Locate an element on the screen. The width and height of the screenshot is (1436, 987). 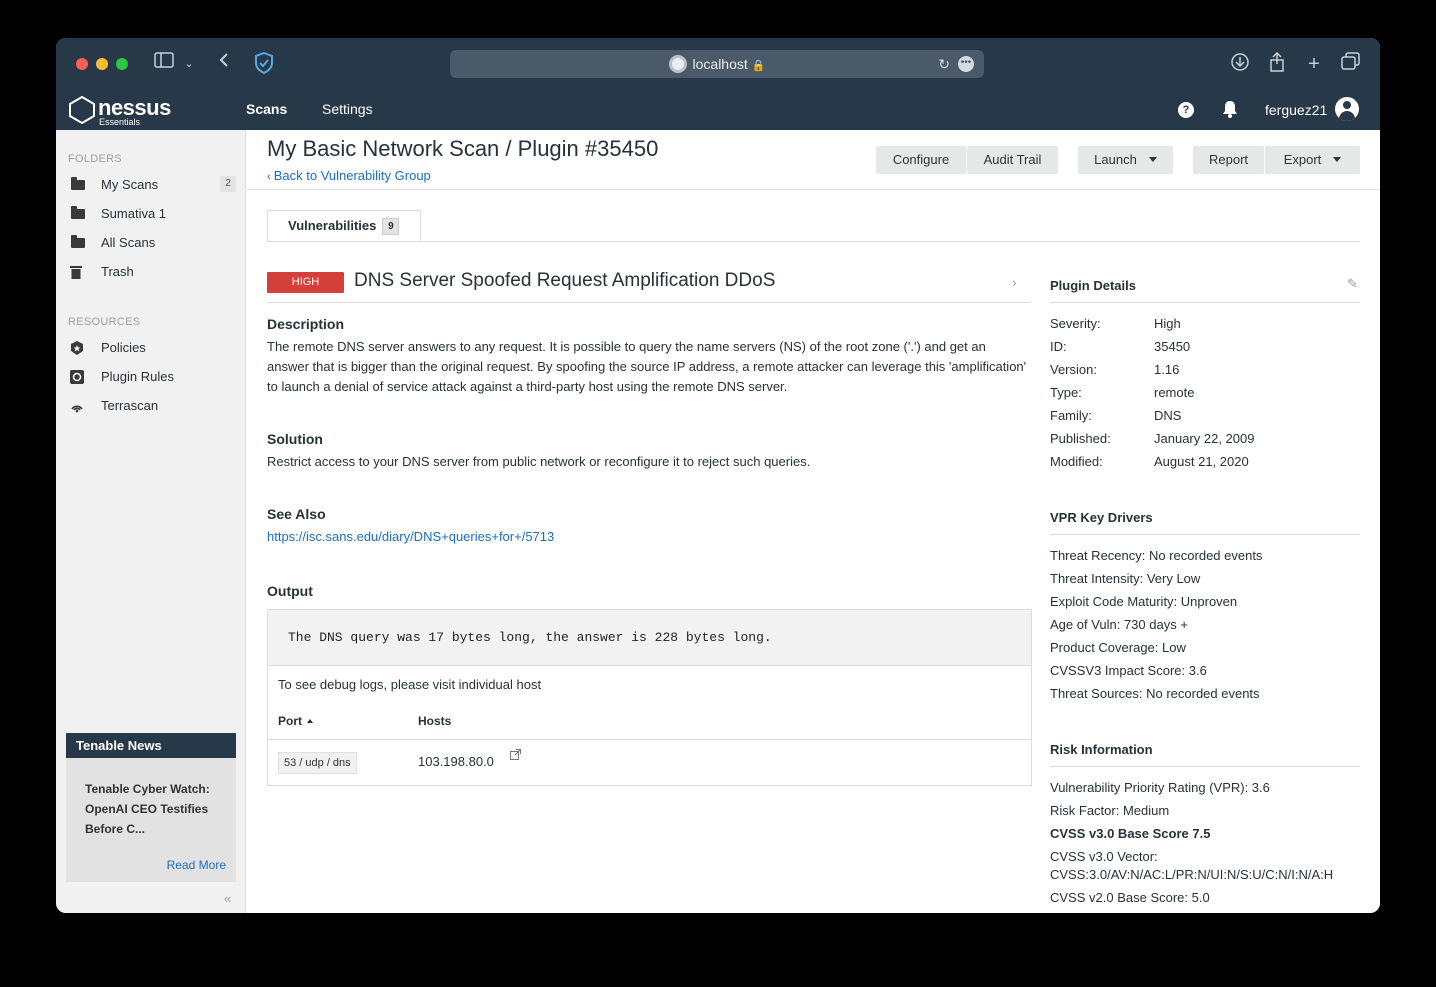
tab-count-badge: 9 is located at coordinates (391, 226).